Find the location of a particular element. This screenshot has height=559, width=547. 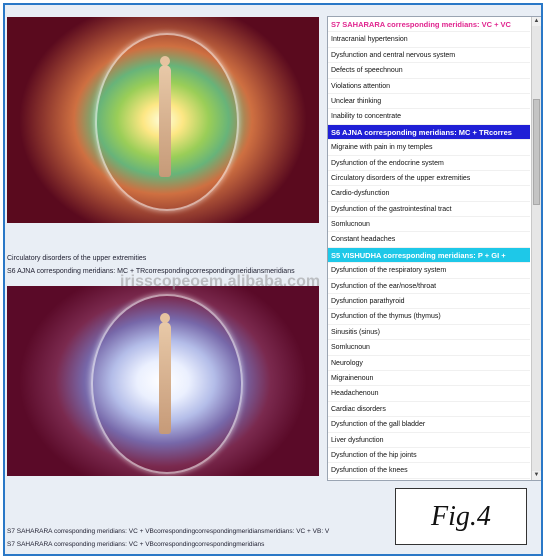

symptom-list-item: Violations attention is located at coordinates (429, 86).